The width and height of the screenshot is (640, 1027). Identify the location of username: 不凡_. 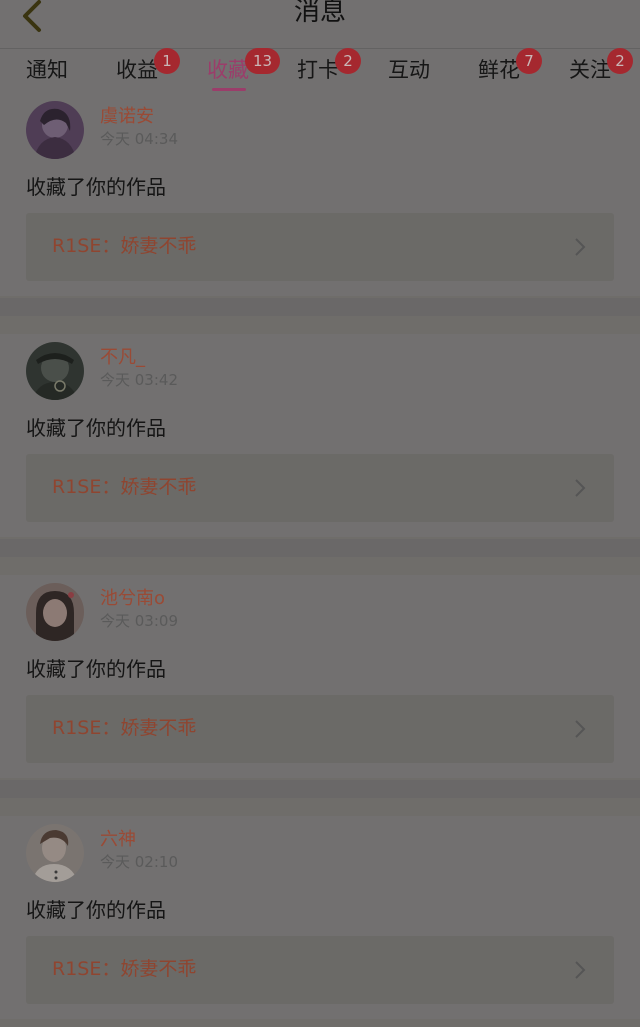
(122, 358).